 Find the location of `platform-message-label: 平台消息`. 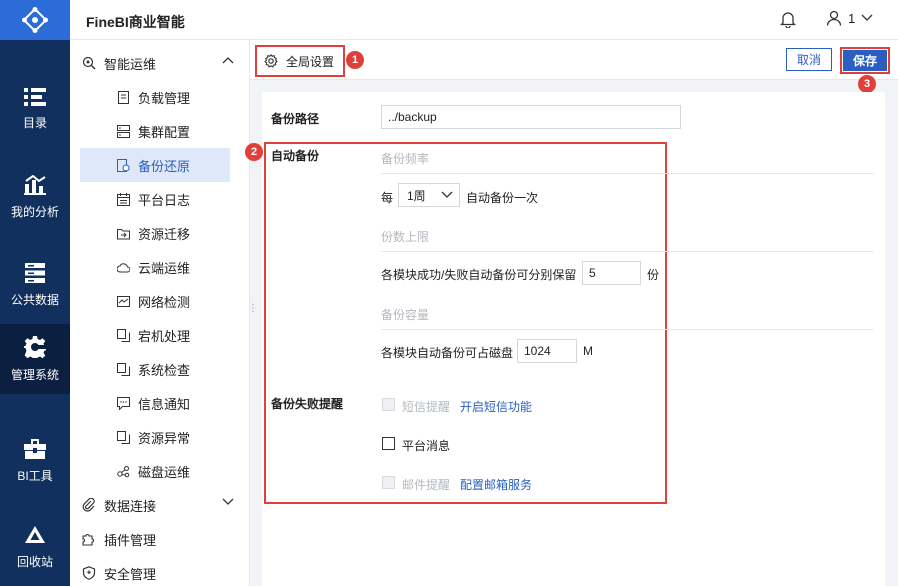

platform-message-label: 平台消息 is located at coordinates (426, 446).